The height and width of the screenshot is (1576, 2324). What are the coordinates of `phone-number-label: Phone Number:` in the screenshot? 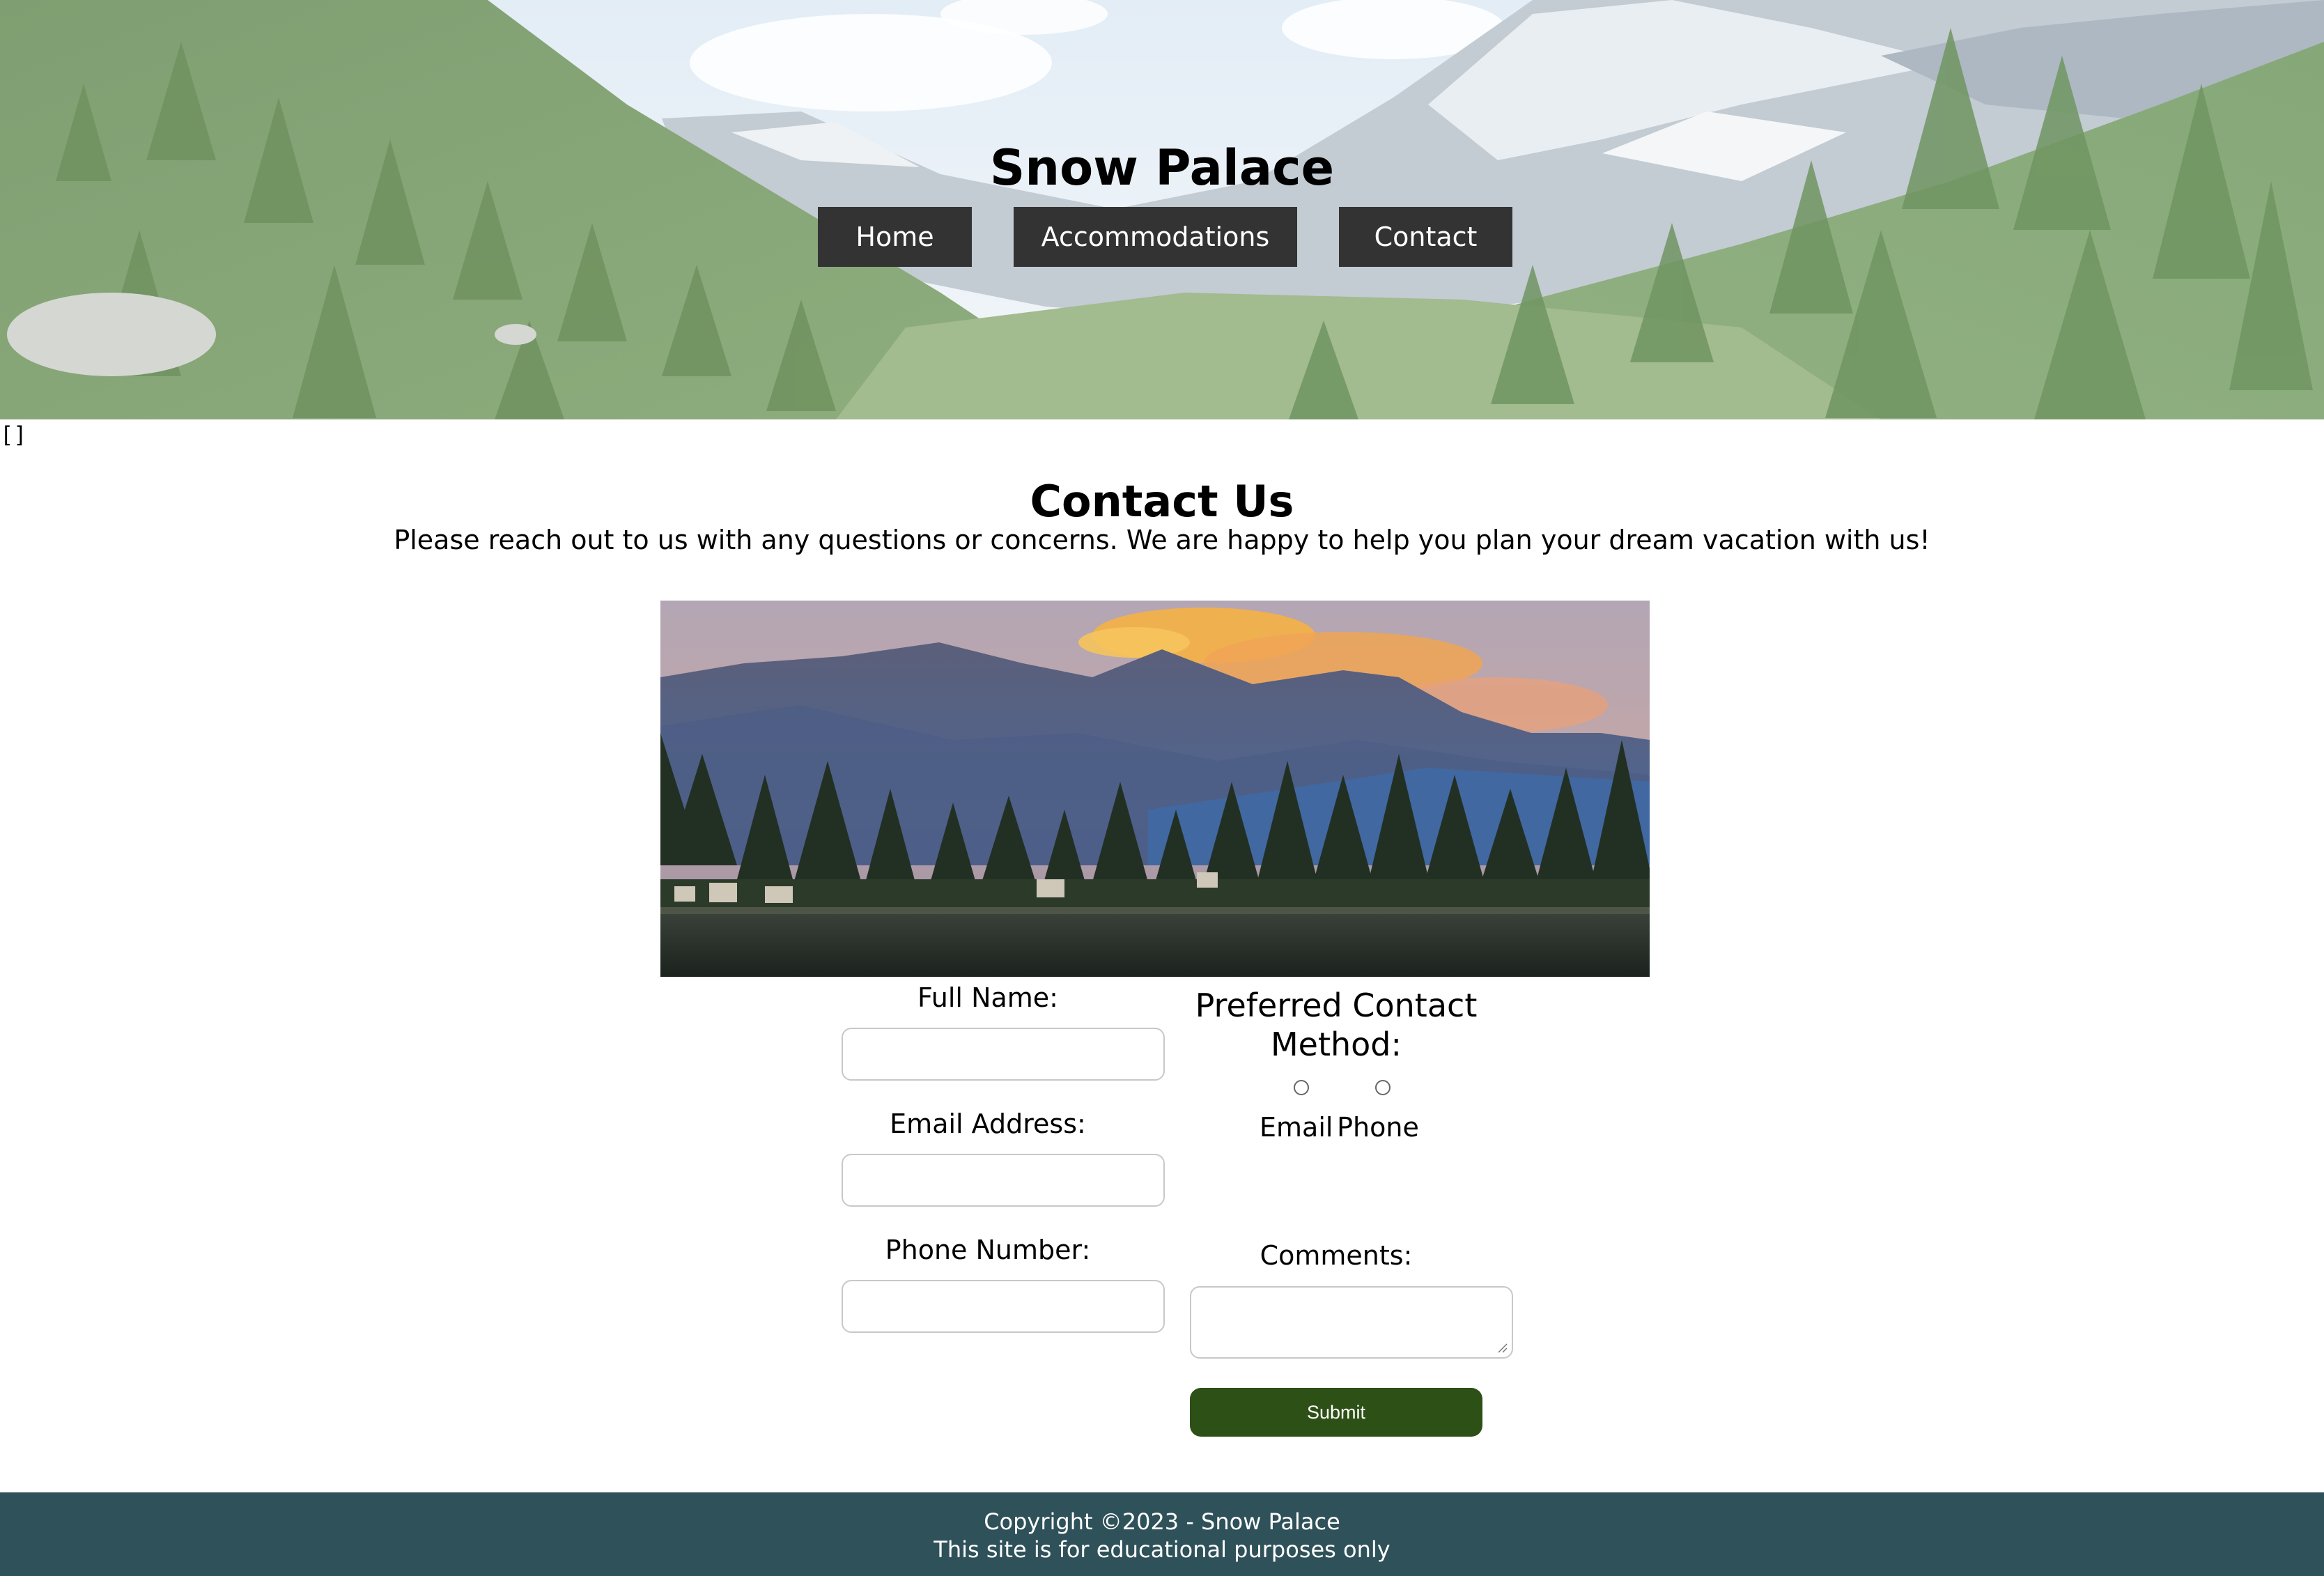 It's located at (988, 1250).